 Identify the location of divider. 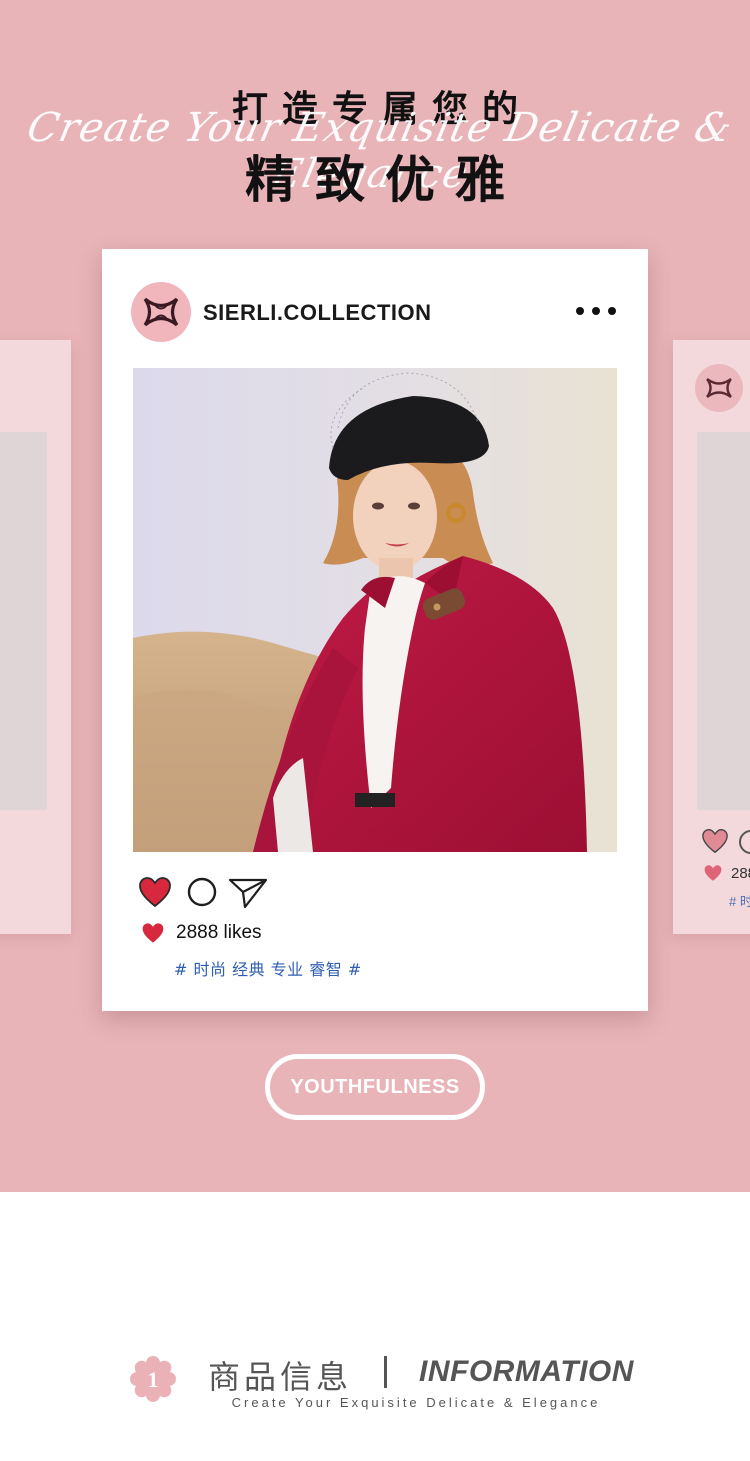
(385, 1372).